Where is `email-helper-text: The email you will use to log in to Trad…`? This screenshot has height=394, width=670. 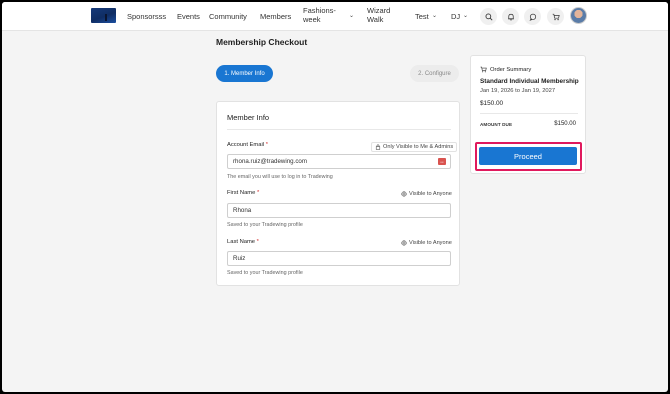
email-helper-text: The email you will use to log in to Trad… is located at coordinates (280, 177).